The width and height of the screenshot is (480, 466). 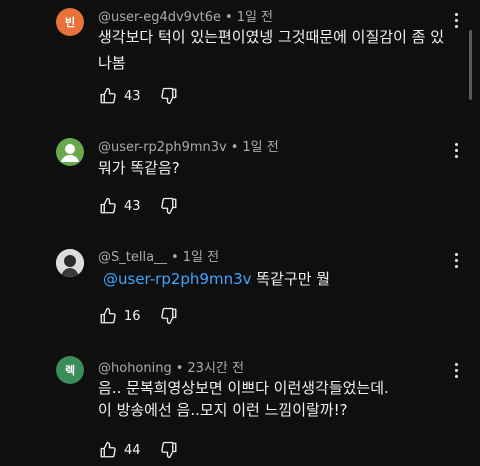 I want to click on comment-text: 생각보다 턱이 있는편이였넹 그것때문에 이질감이 좀 있 나봄, so click(x=271, y=50).